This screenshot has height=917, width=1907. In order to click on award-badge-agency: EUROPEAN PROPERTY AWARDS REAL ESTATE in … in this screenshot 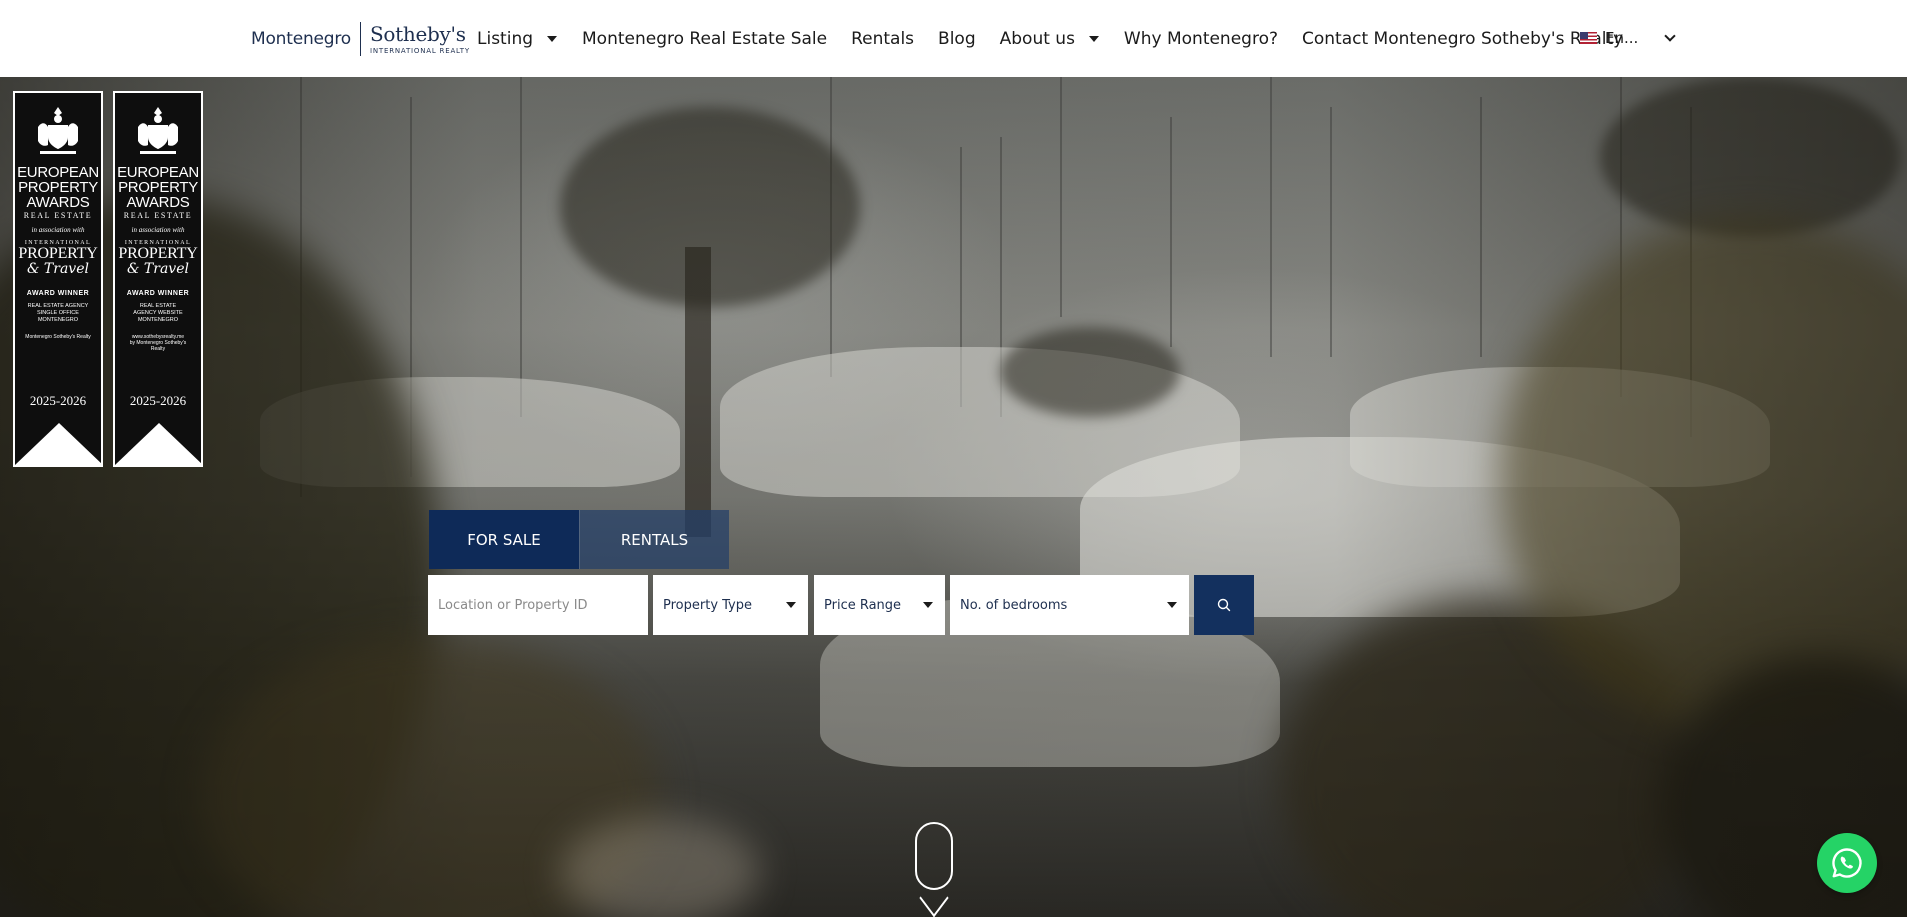, I will do `click(58, 279)`.